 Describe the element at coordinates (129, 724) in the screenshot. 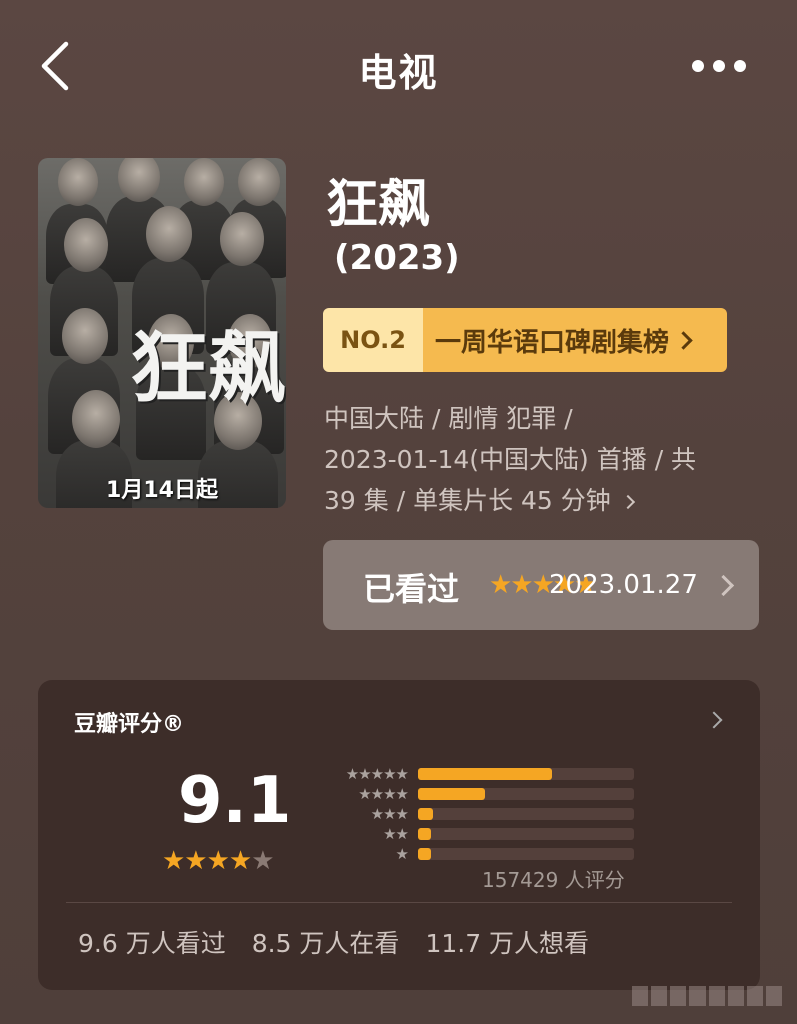

I see `rating-header: 豆瓣评分®` at that location.